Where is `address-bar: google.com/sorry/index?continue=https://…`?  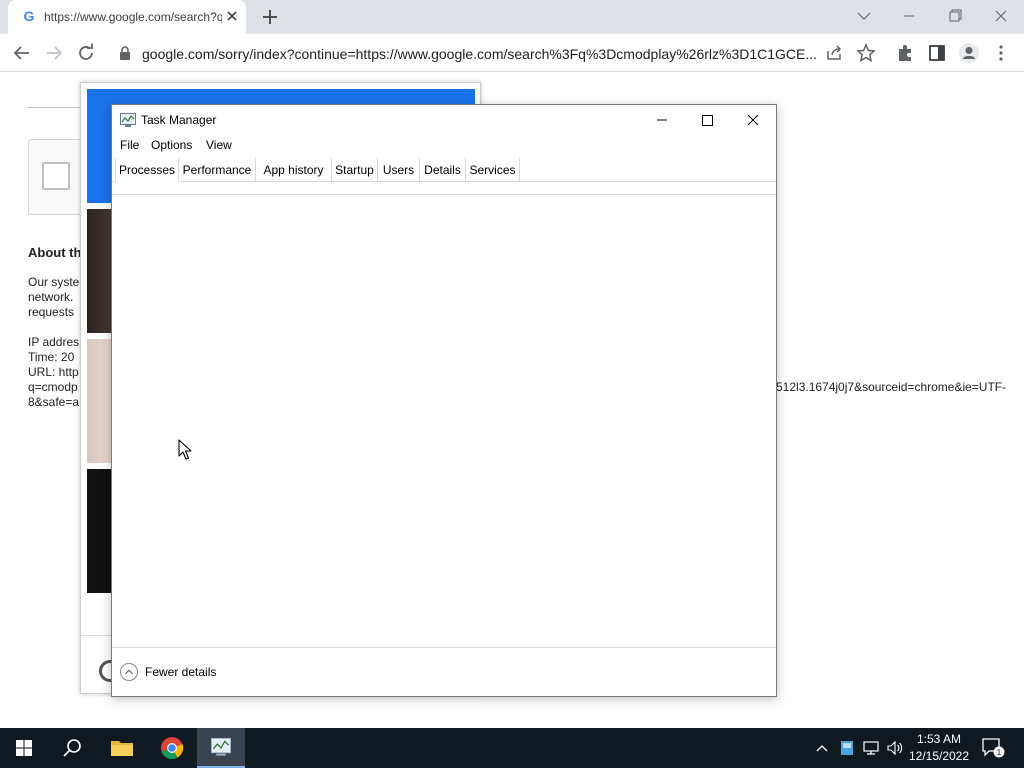
address-bar: google.com/sorry/index?continue=https://… is located at coordinates (498, 53).